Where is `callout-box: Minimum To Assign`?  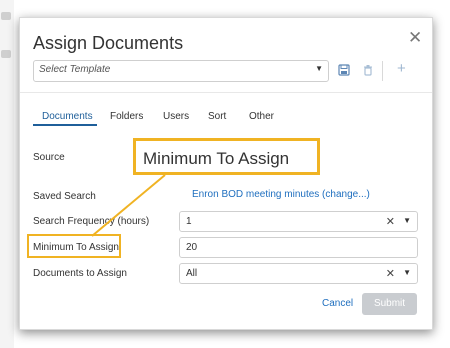
callout-box: Minimum To Assign is located at coordinates (226, 156).